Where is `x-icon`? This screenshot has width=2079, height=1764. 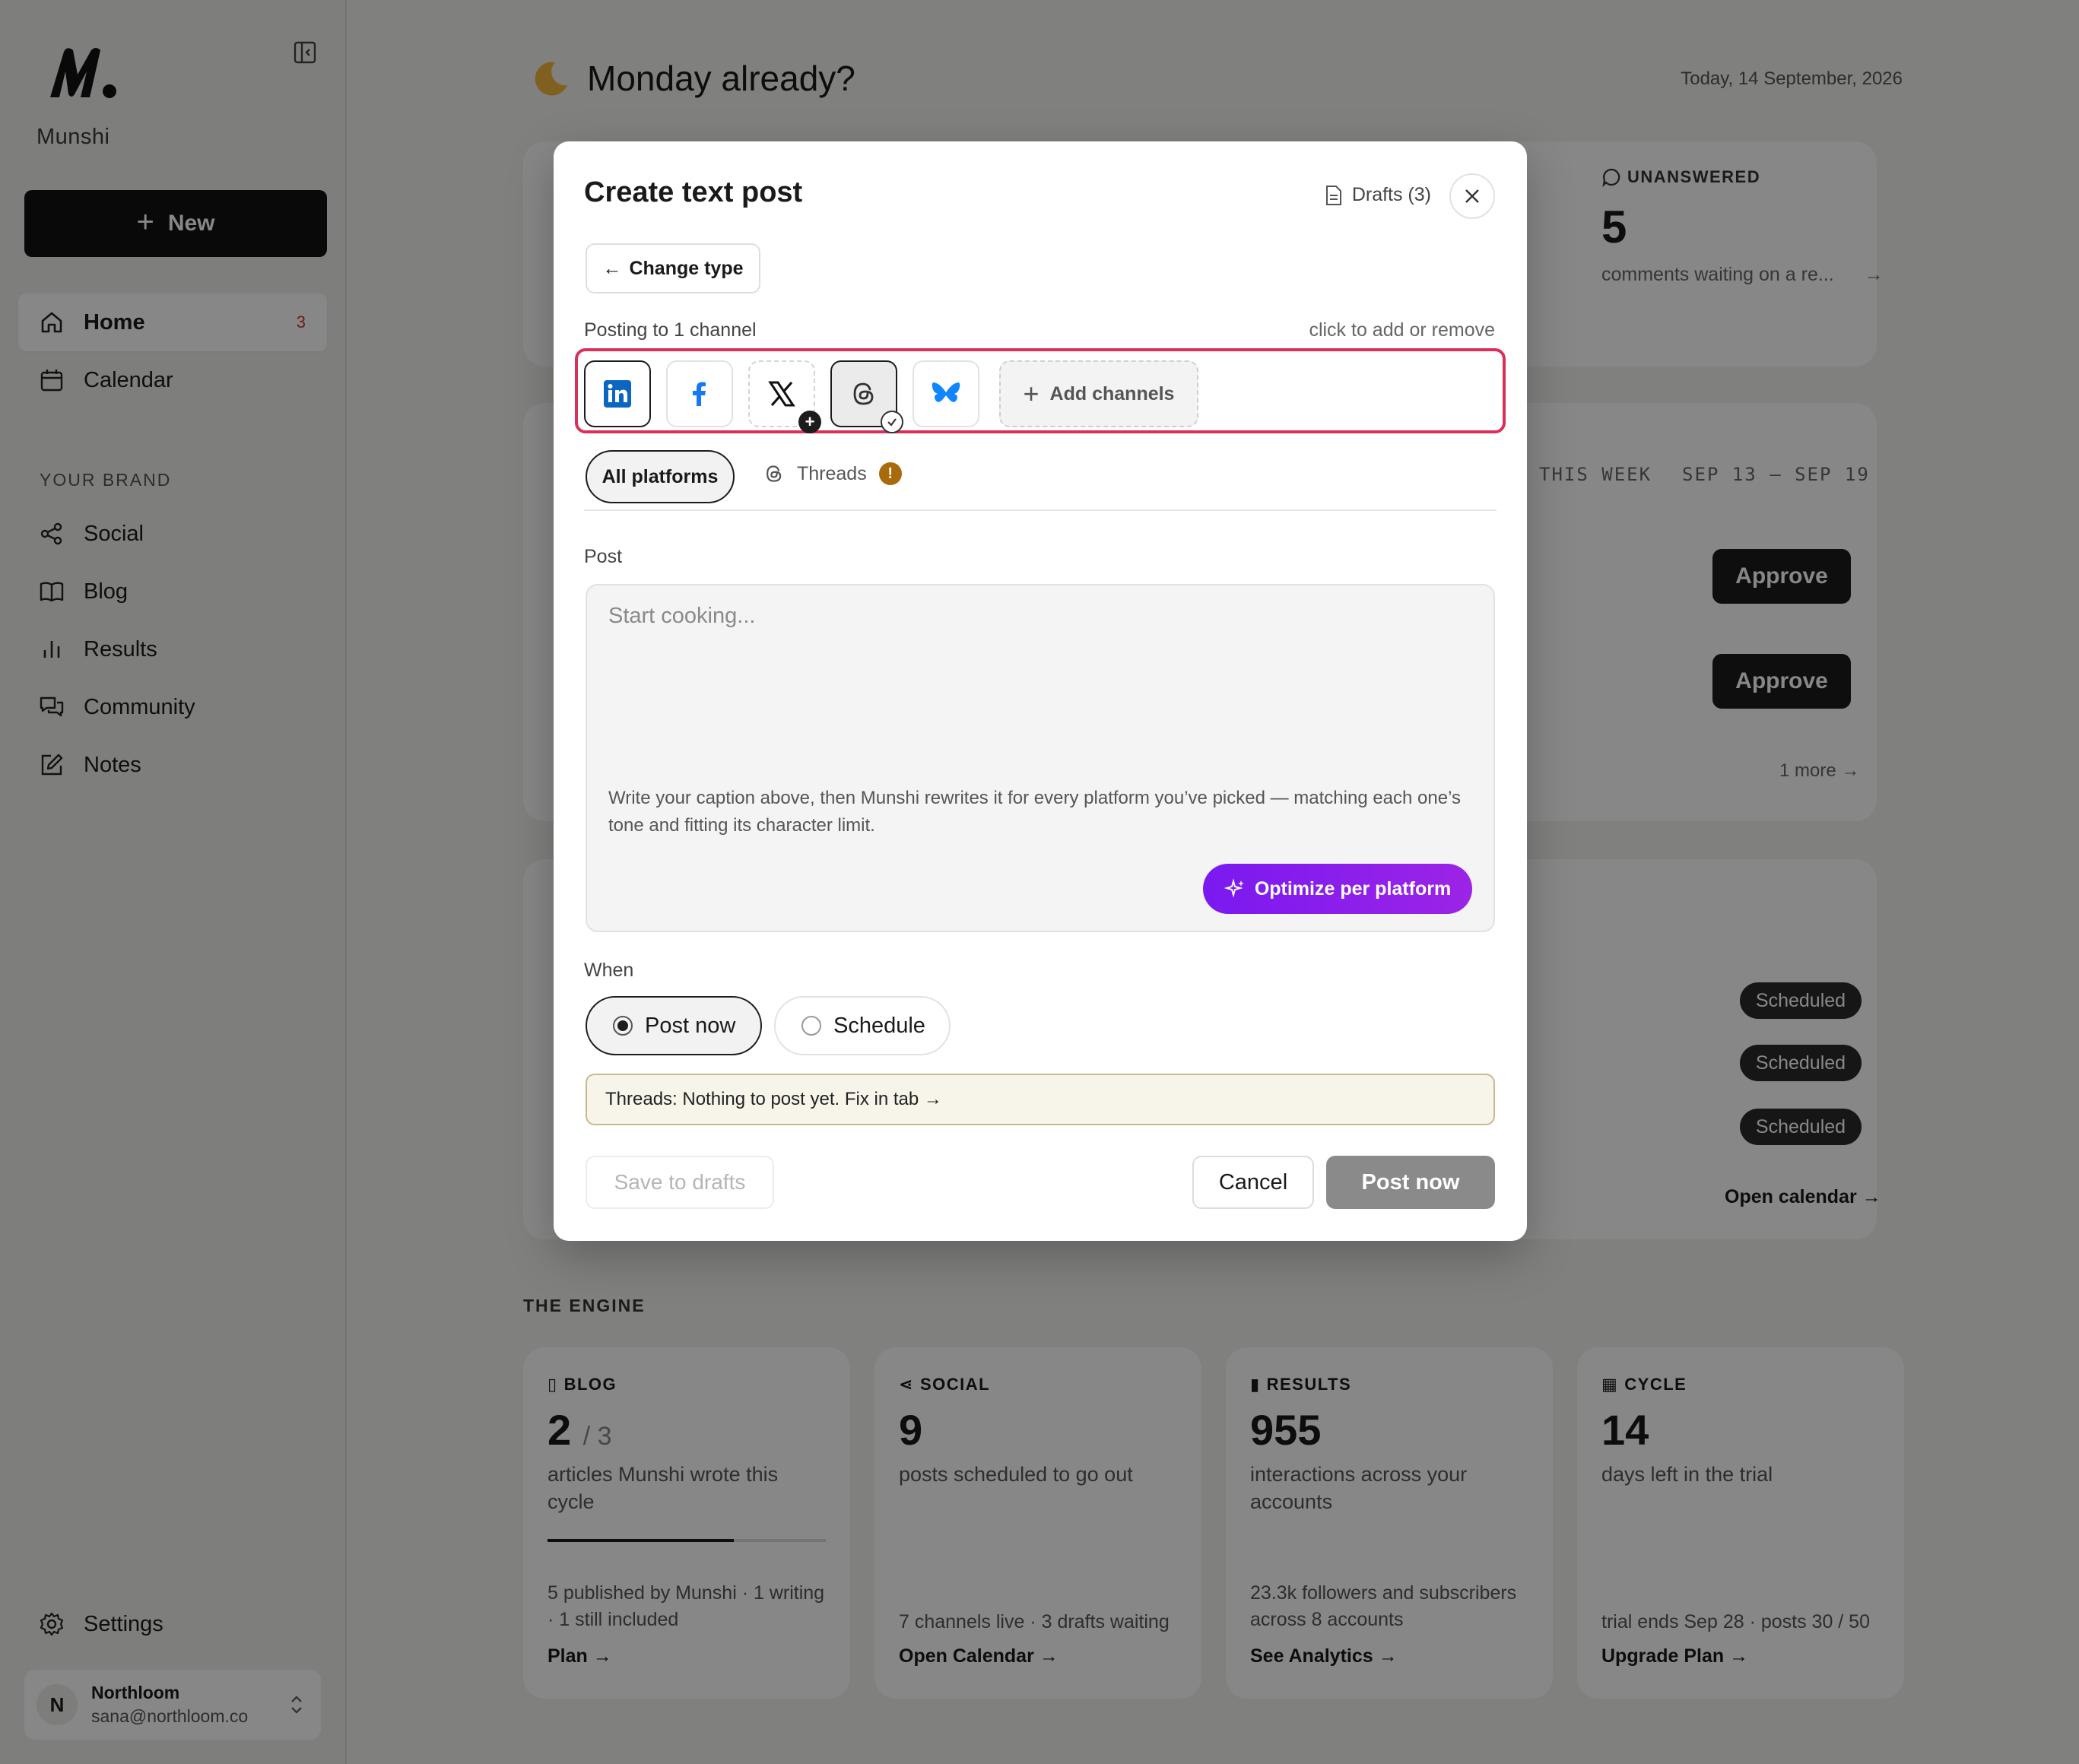
x-icon is located at coordinates (781, 394).